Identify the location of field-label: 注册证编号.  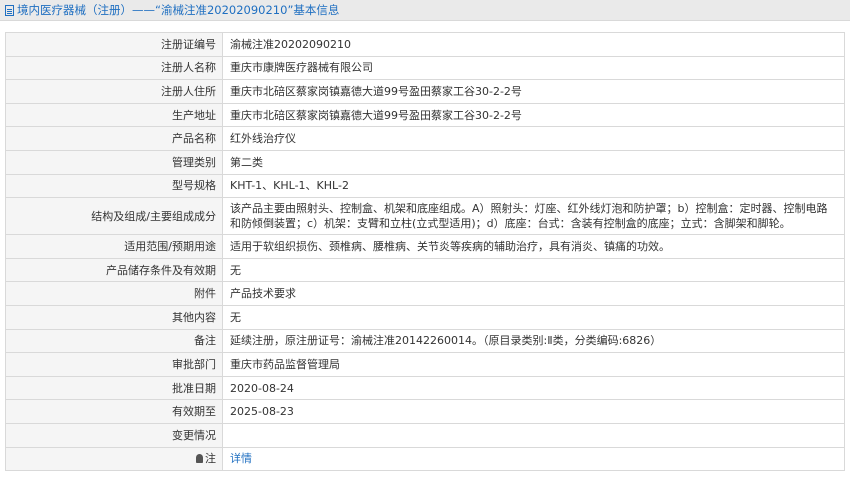
(114, 44).